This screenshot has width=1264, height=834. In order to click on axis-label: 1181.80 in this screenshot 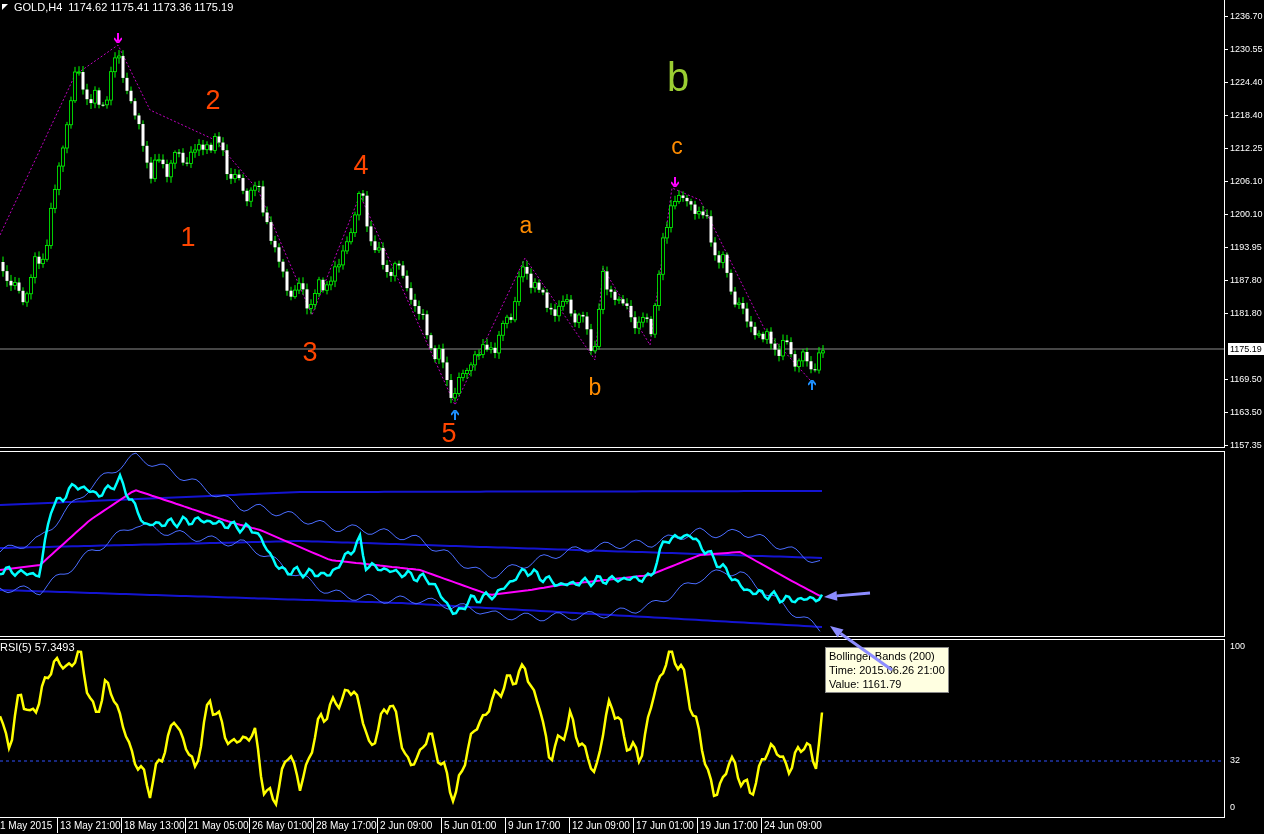, I will do `click(1243, 313)`.